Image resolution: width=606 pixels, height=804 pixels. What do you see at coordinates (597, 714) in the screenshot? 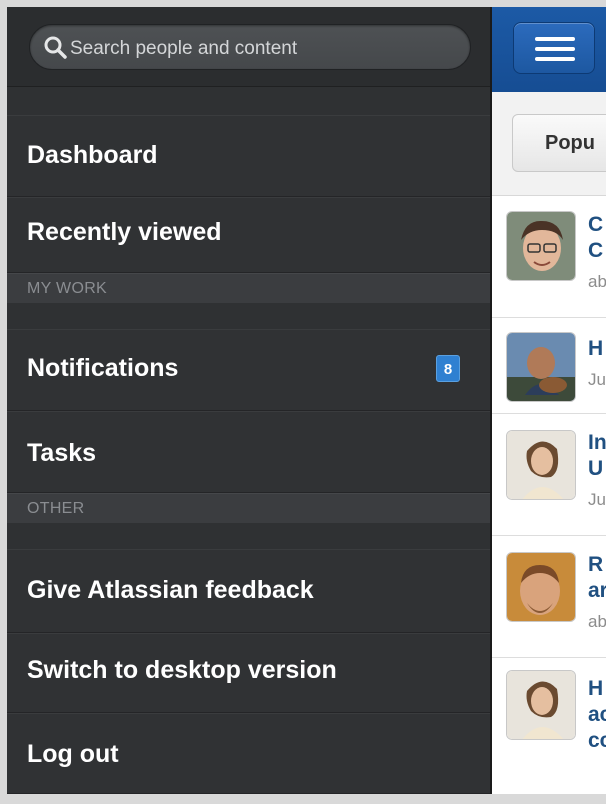
I see `feed-item-title: ac` at bounding box center [597, 714].